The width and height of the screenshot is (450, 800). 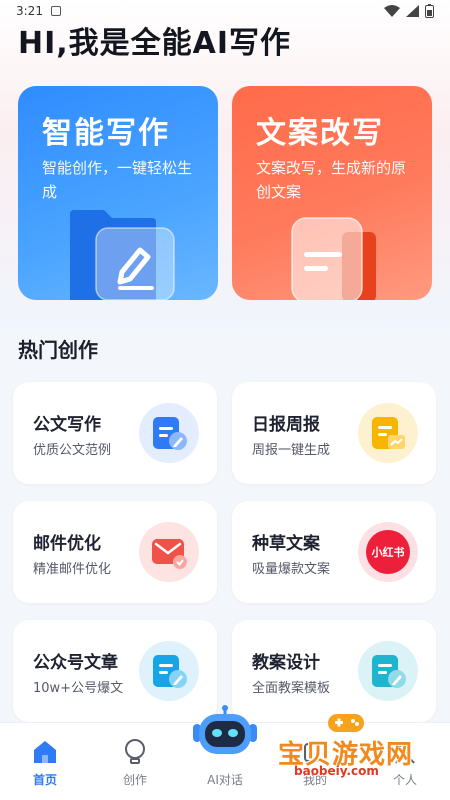 I want to click on article-pen-icon, so click(x=169, y=671).